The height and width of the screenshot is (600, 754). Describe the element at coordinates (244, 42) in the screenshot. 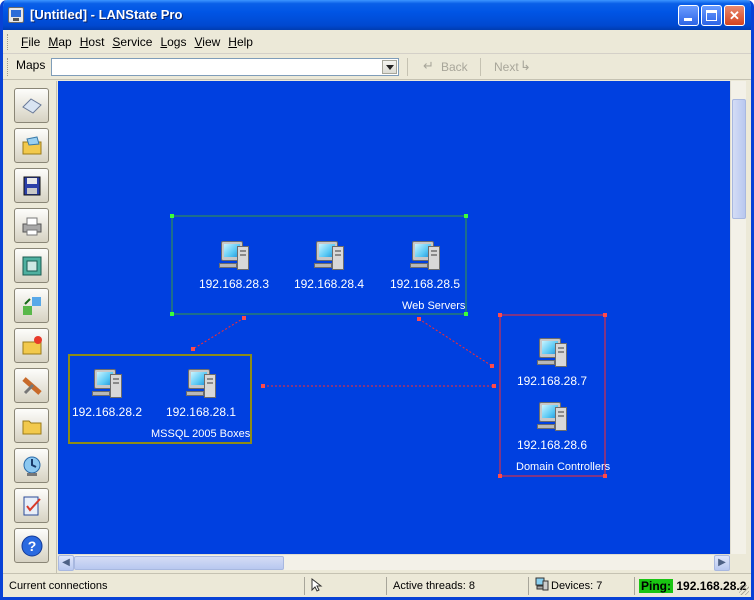

I see `menu-label-rest: elp` at that location.